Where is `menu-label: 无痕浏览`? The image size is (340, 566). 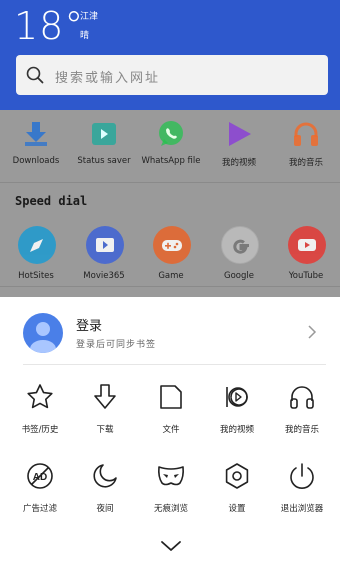 menu-label: 无痕浏览 is located at coordinates (170, 509).